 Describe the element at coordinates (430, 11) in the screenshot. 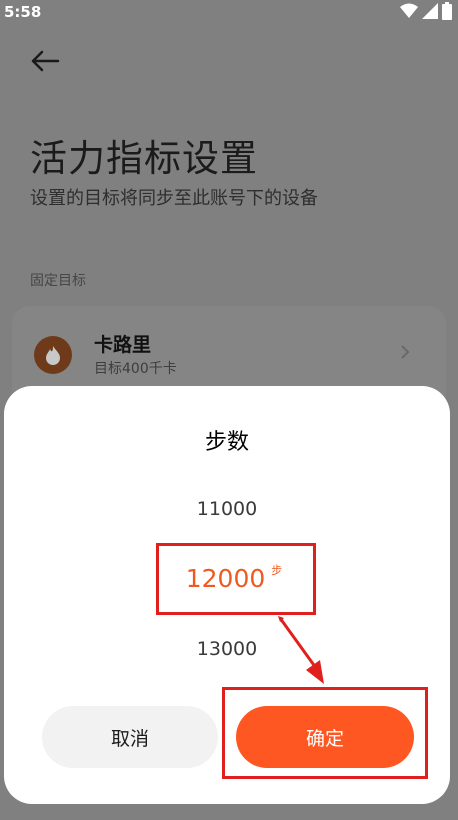

I see `signal-icon` at that location.